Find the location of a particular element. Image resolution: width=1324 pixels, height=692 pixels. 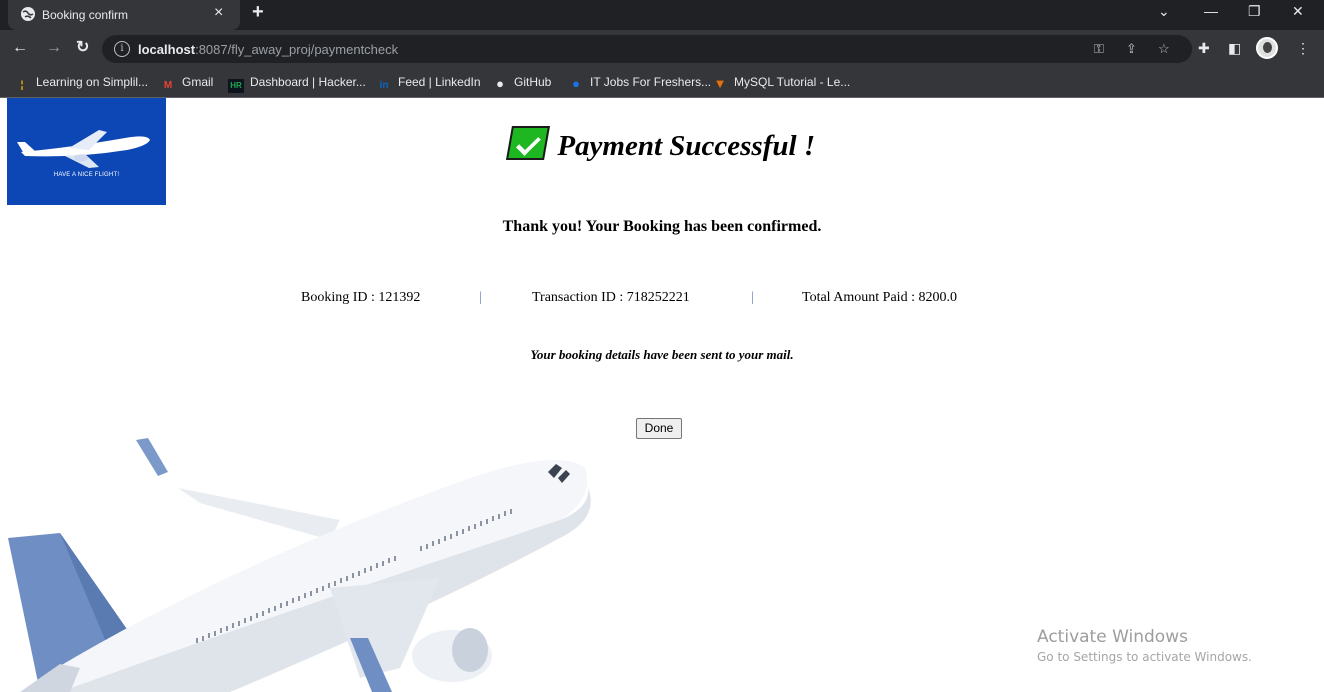

mysql-icon: ▼ is located at coordinates (720, 83).